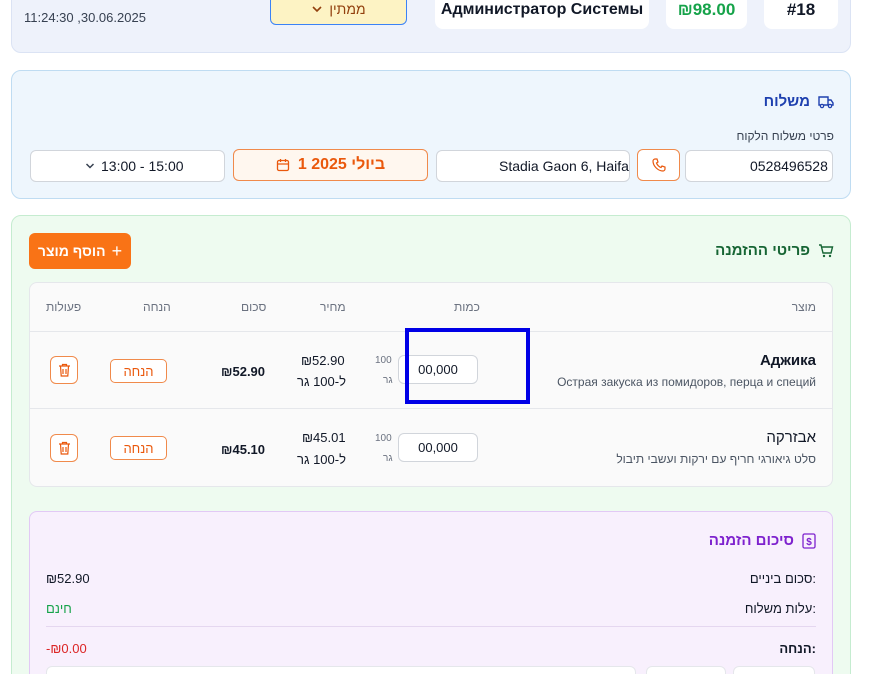 The height and width of the screenshot is (674, 878). I want to click on items-title-text: פריטי ההזמנה, so click(762, 250).